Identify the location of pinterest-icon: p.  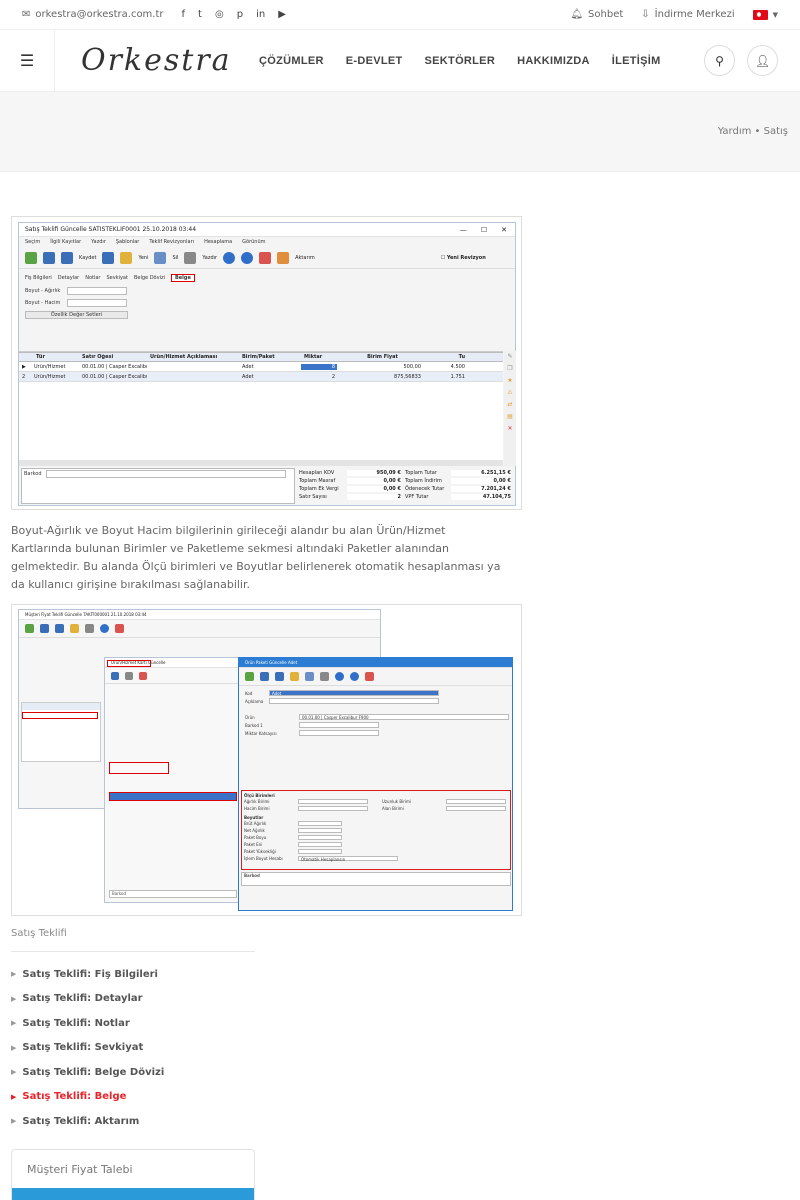
(240, 14).